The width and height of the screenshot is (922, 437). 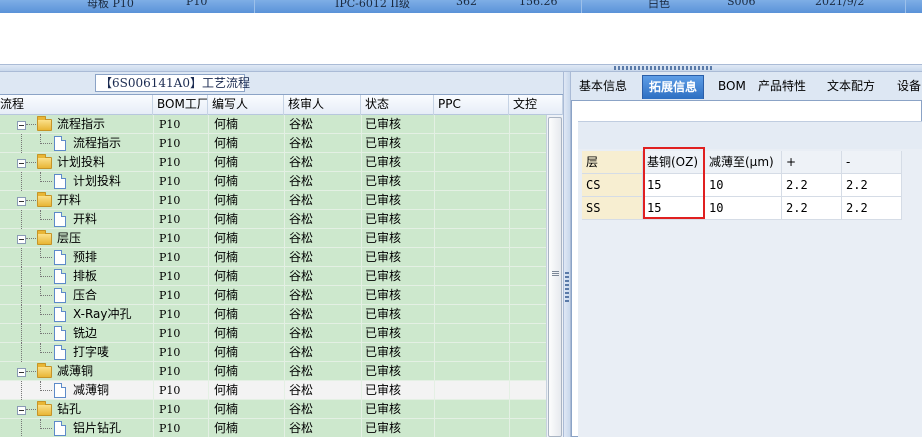 I want to click on flow-step-name: 预排, so click(x=85, y=257).